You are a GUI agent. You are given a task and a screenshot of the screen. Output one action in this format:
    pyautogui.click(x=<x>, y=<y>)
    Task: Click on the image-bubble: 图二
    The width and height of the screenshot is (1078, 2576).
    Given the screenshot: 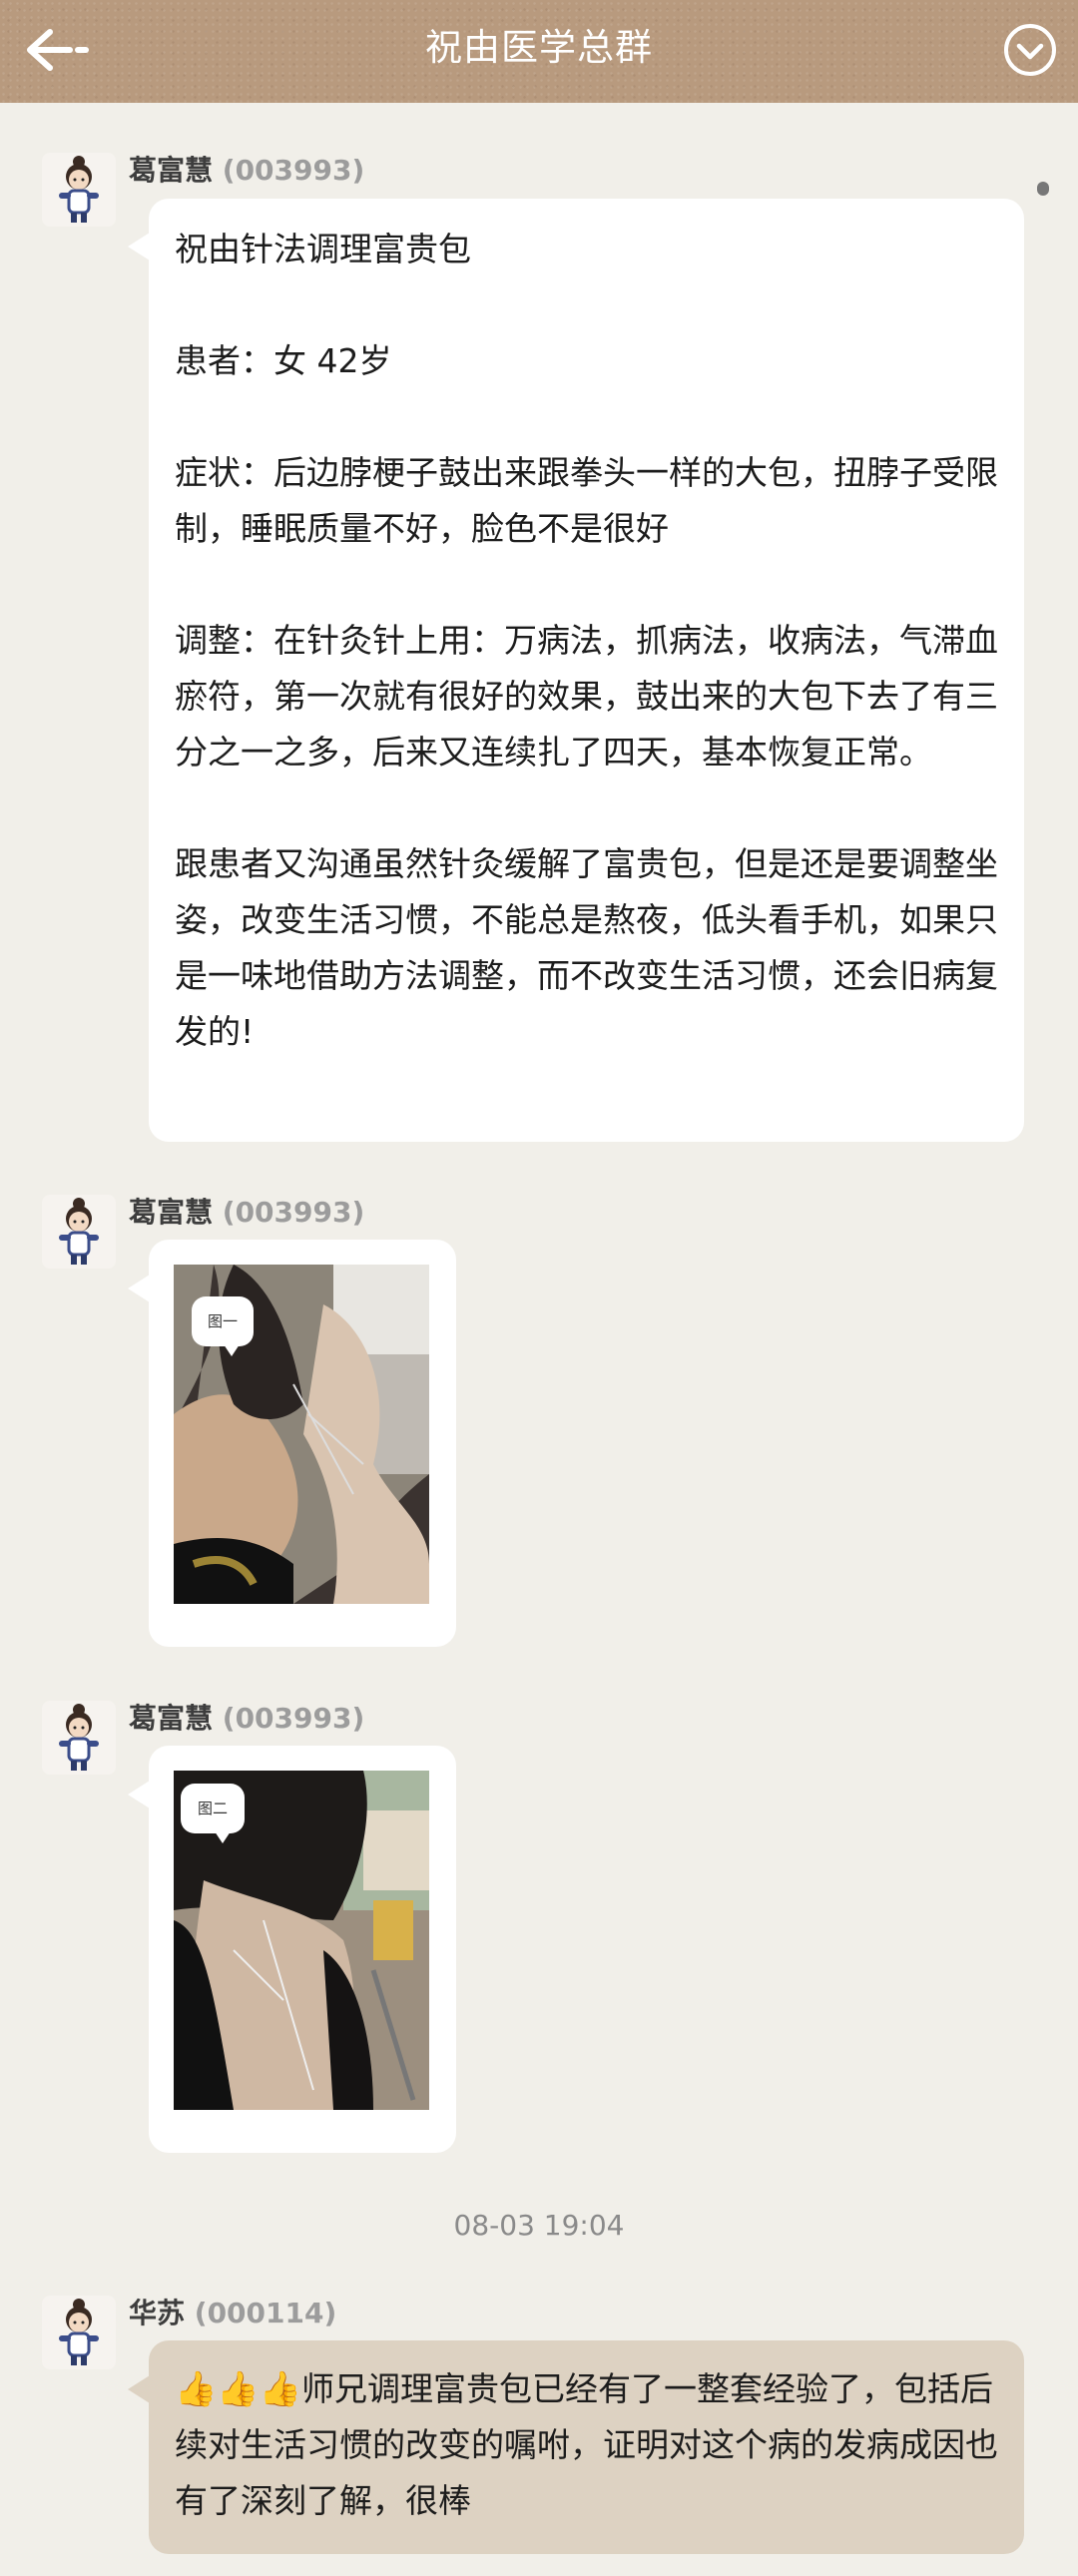 What is the action you would take?
    pyautogui.click(x=302, y=1950)
    